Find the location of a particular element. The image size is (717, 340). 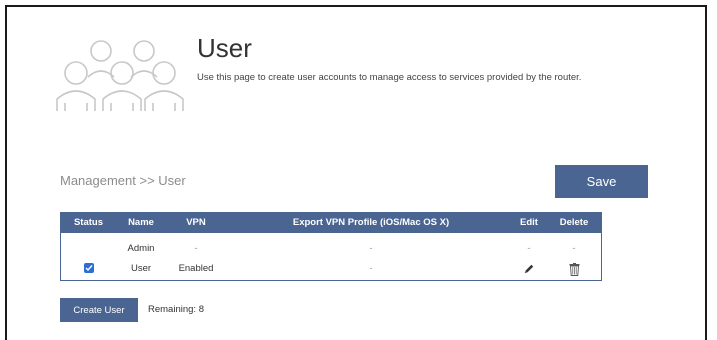

table-cell-vpn: - is located at coordinates (196, 248).